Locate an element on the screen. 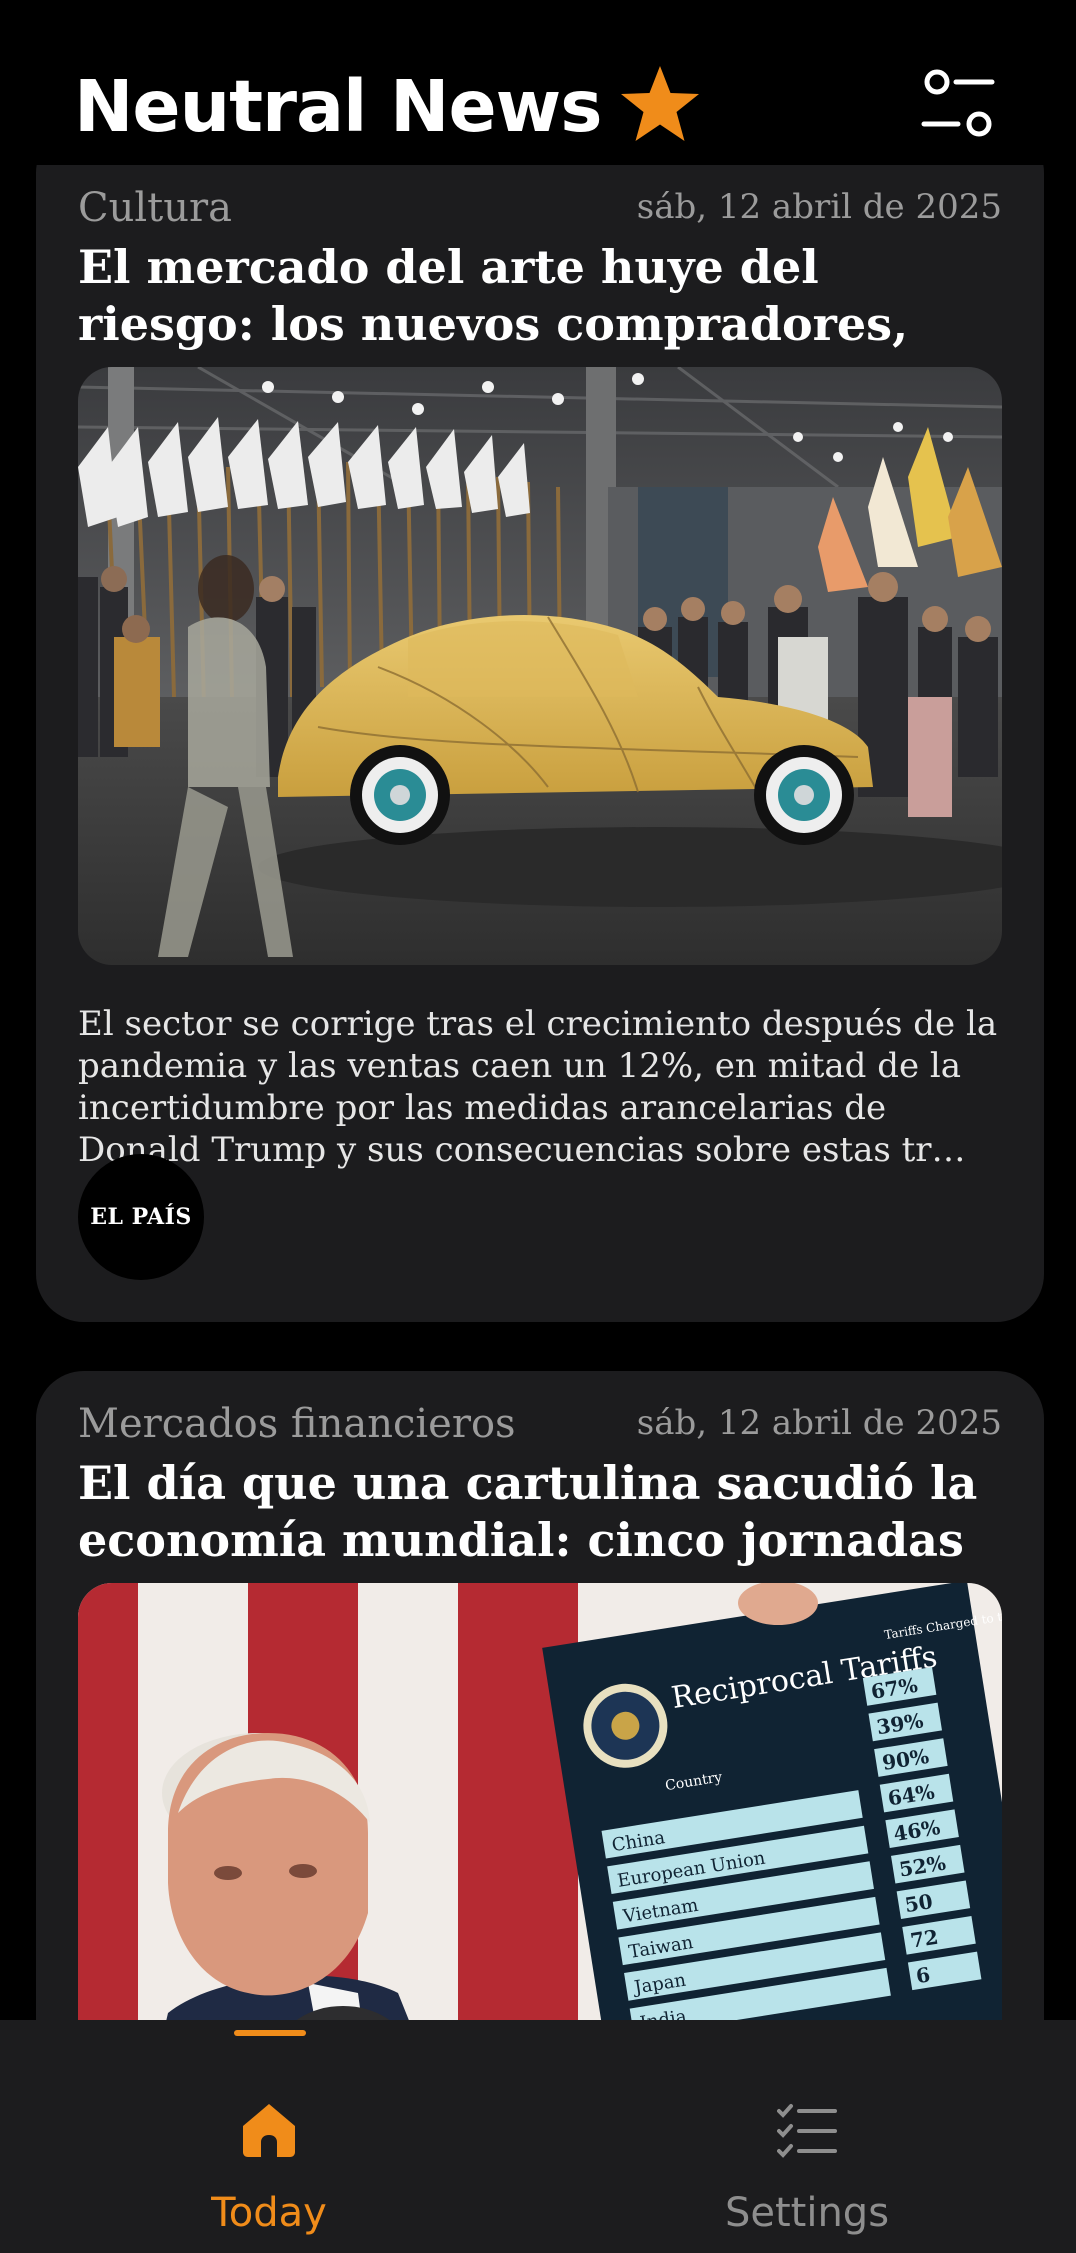 This screenshot has height=2253, width=1076. filter-button is located at coordinates (958, 104).